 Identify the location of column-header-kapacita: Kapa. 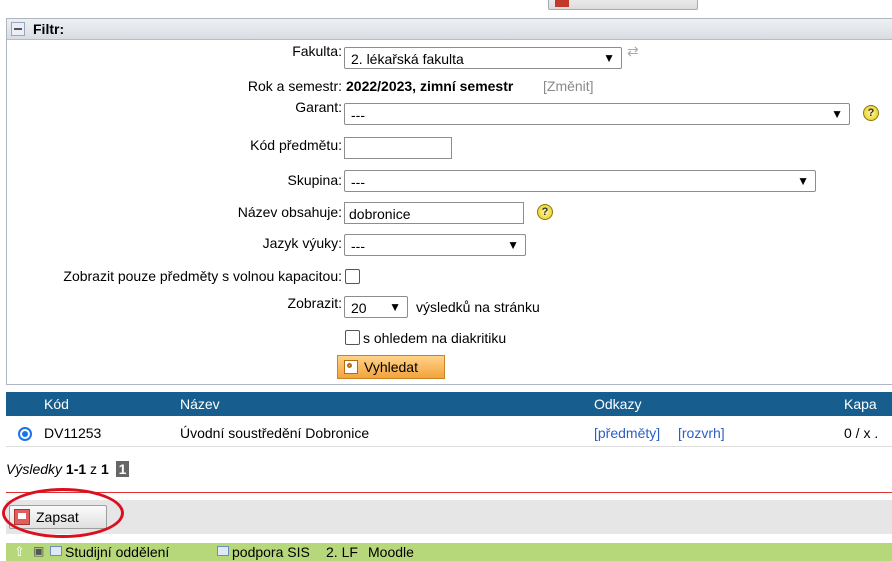
(860, 404).